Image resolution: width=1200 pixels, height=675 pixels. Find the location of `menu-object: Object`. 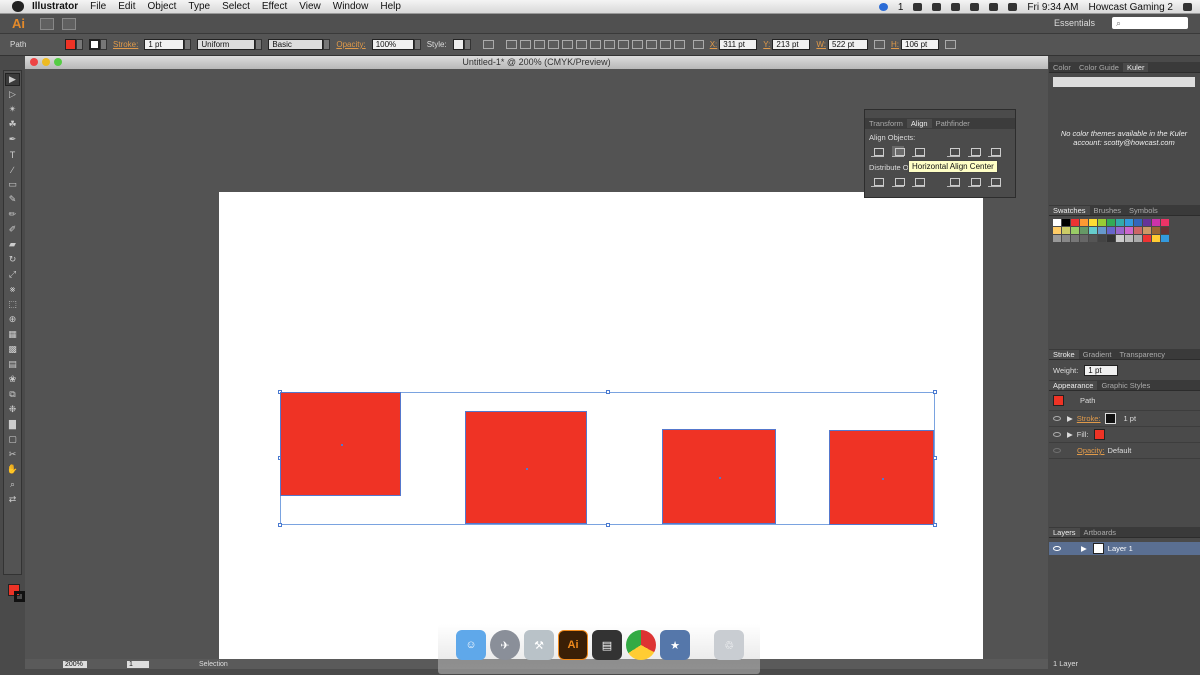

menu-object: Object is located at coordinates (161, 6).